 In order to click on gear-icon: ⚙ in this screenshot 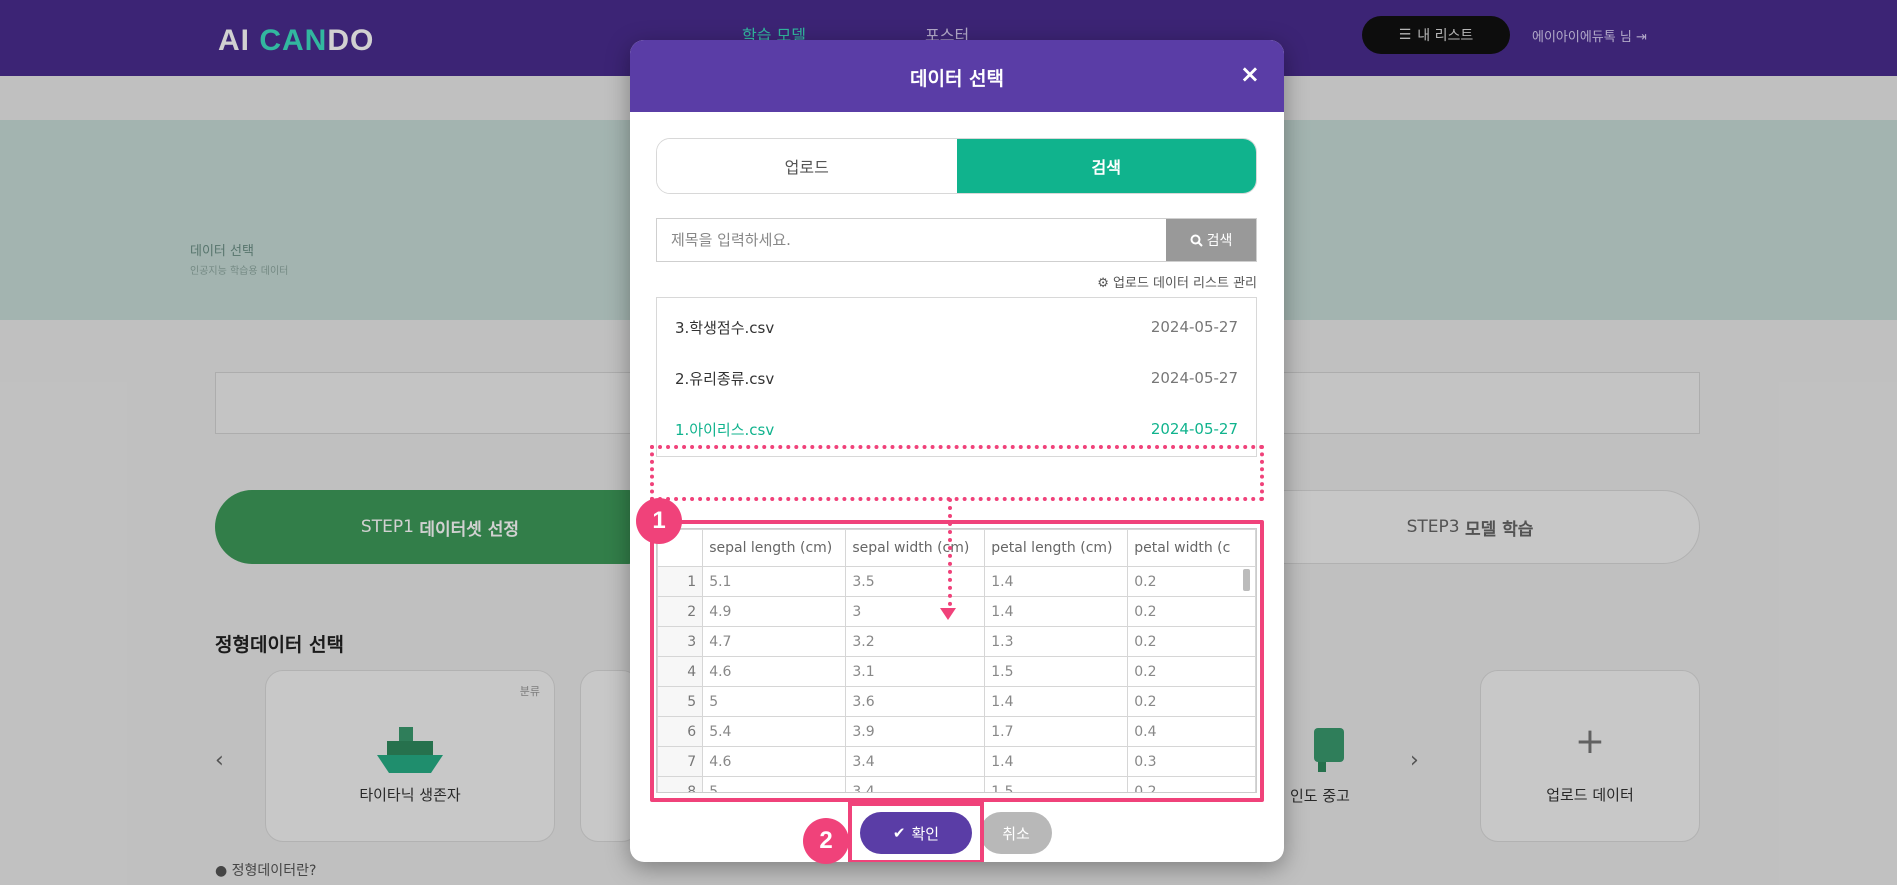, I will do `click(1103, 283)`.